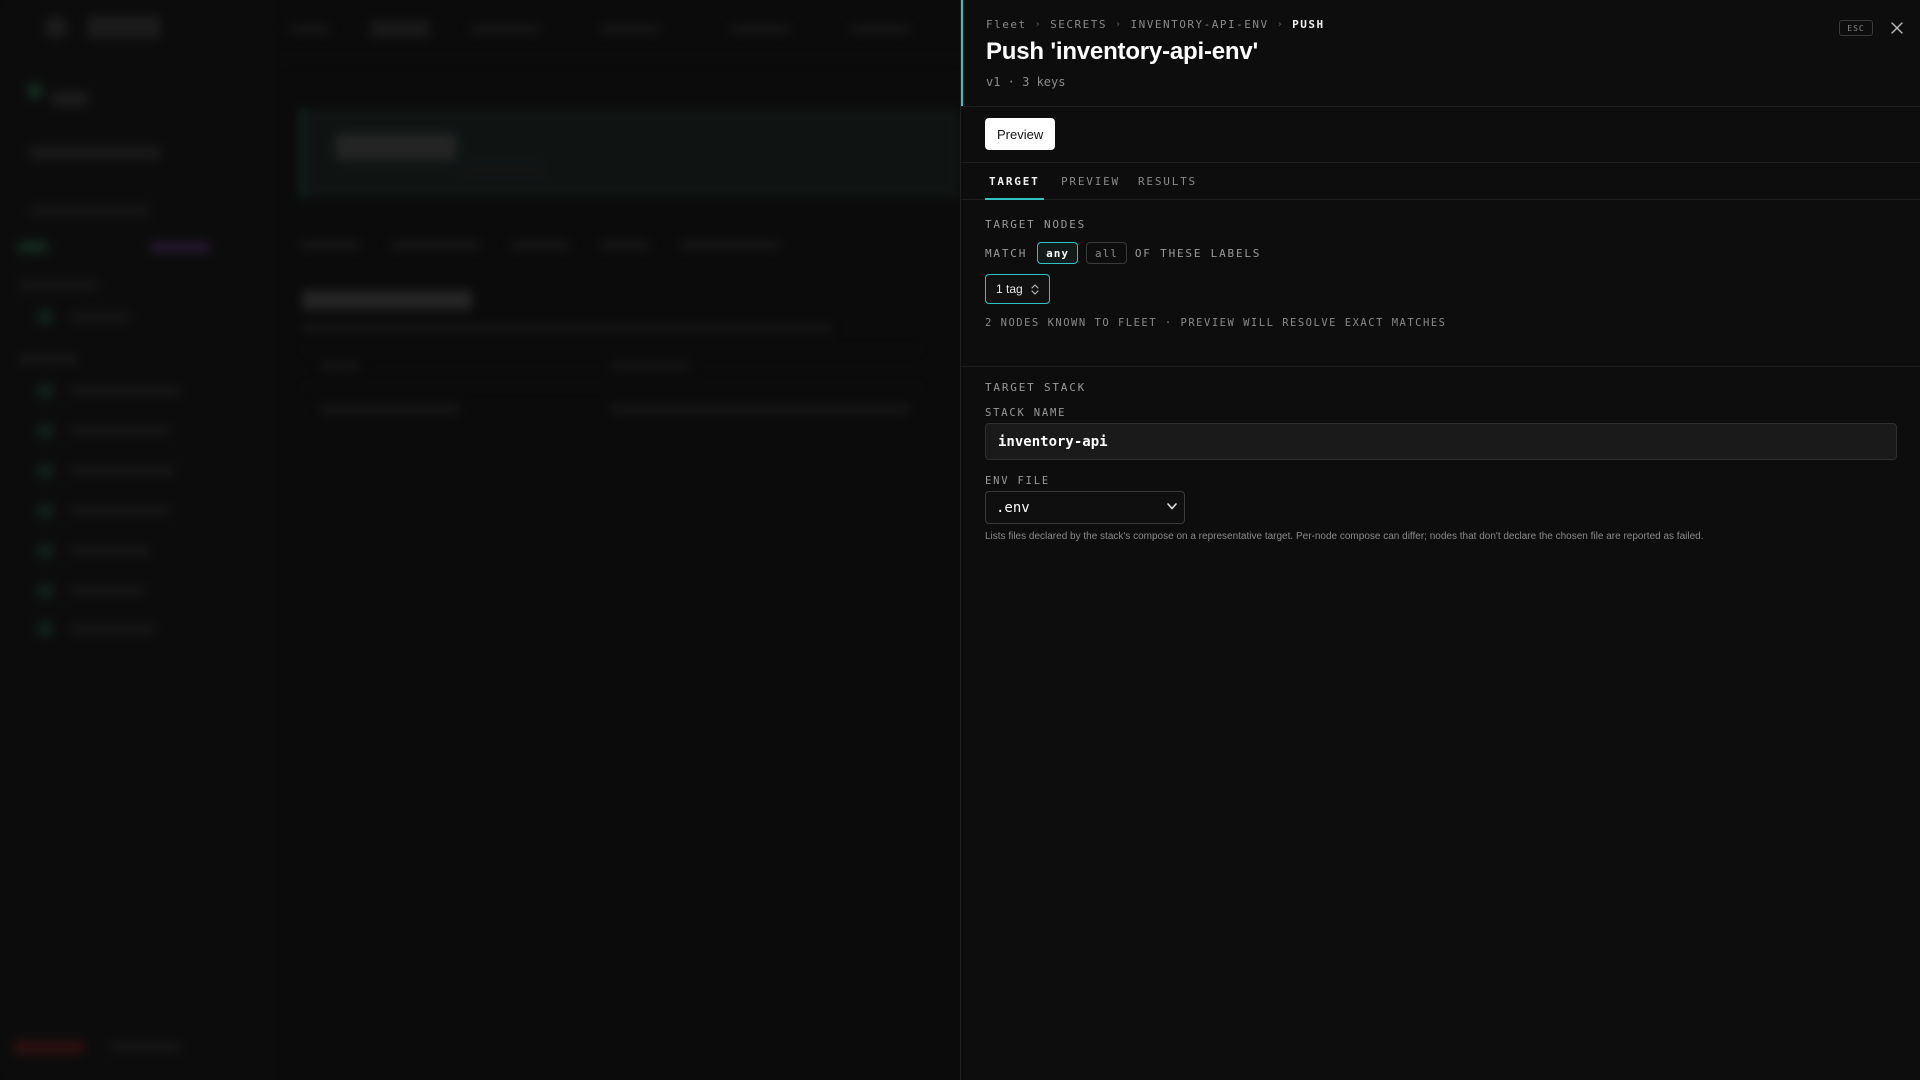  What do you see at coordinates (1006, 253) in the screenshot?
I see `match-label: MATCH` at bounding box center [1006, 253].